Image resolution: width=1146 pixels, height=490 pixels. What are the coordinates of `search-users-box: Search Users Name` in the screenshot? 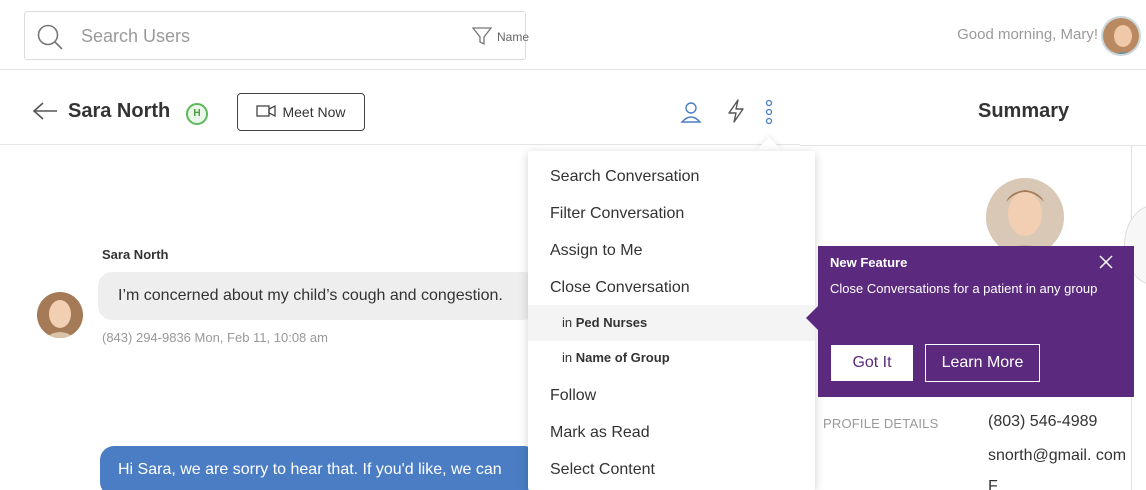 It's located at (276, 35).